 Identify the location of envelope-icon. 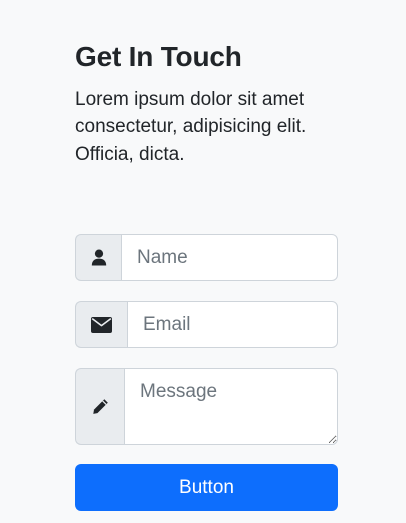
(101, 324).